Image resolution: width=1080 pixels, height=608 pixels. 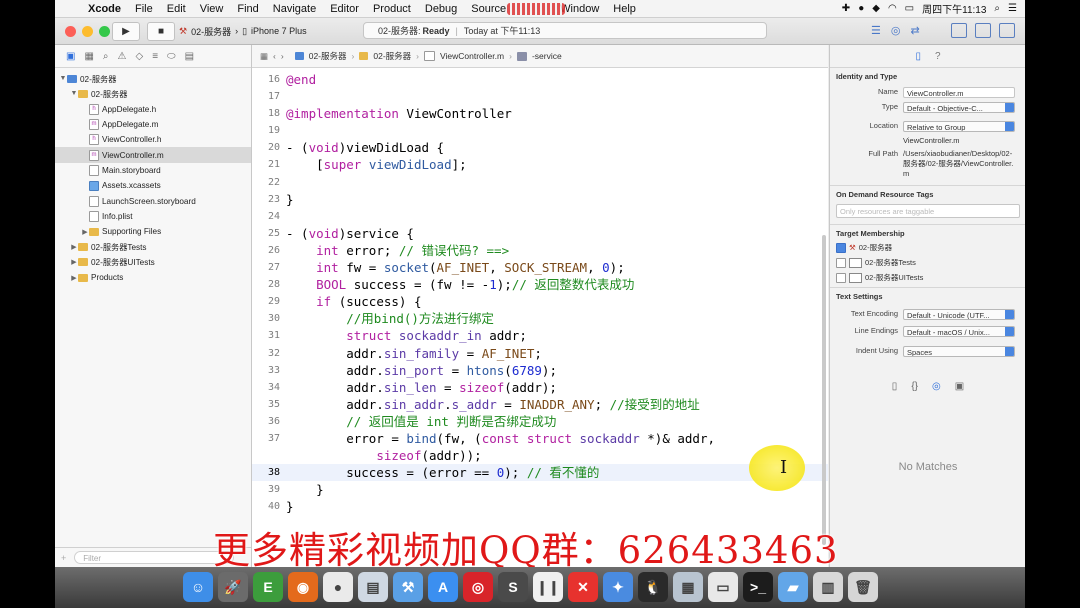 I want to click on tree-item: m AppDelegate.m, so click(x=153, y=124).